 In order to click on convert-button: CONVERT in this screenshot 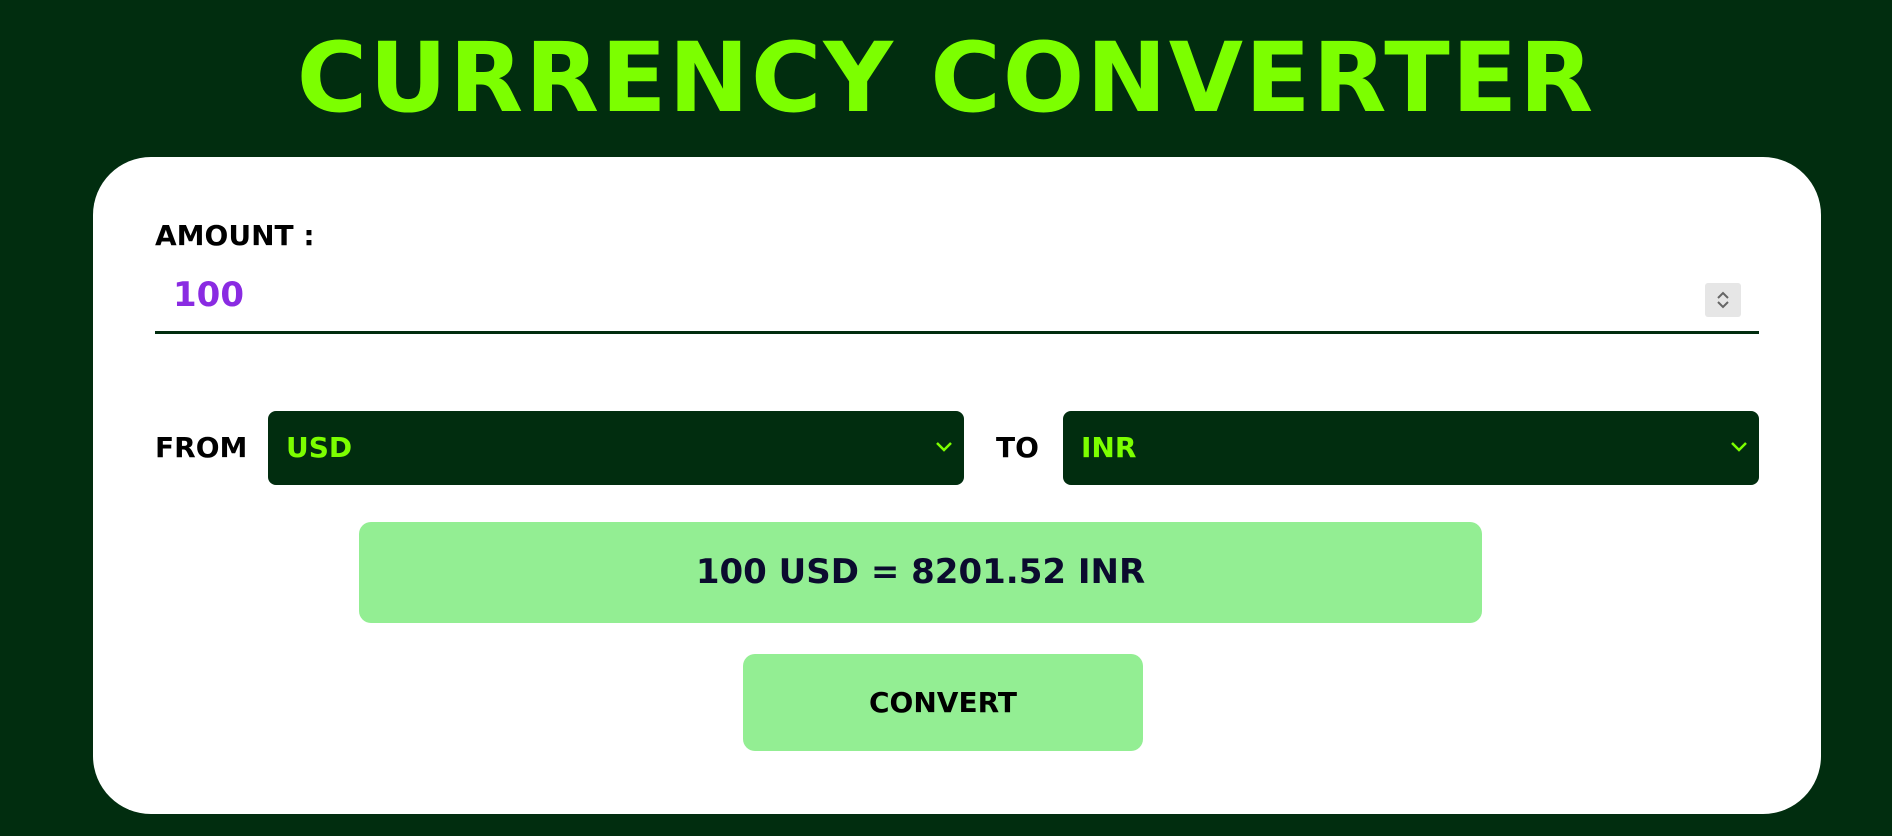, I will do `click(943, 702)`.